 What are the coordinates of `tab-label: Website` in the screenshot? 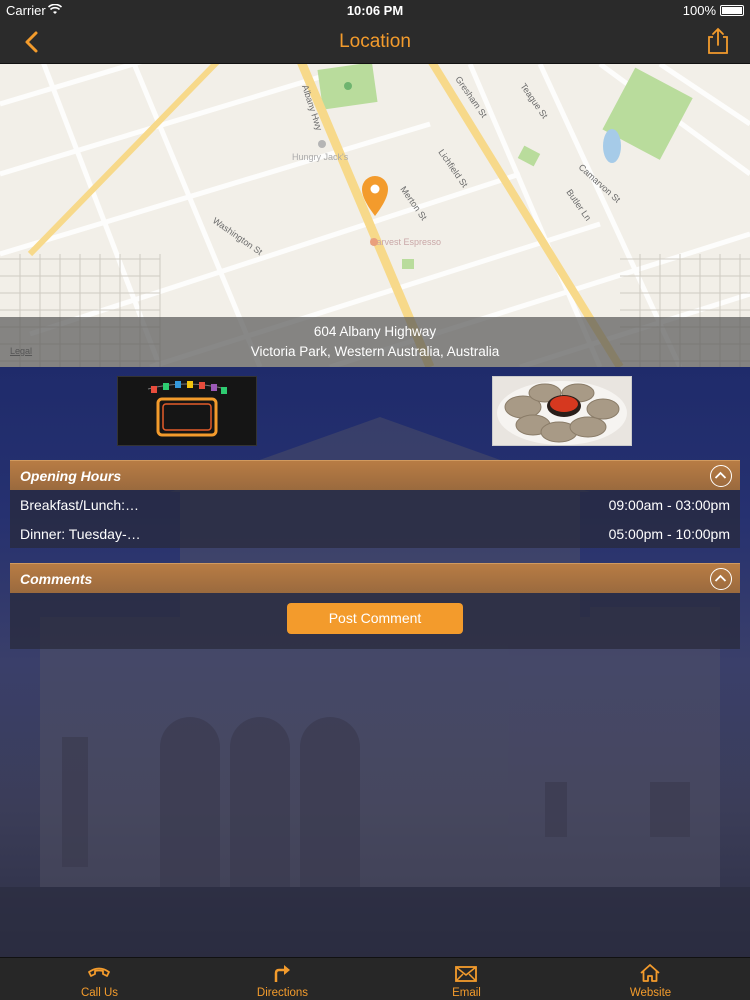 It's located at (650, 993).